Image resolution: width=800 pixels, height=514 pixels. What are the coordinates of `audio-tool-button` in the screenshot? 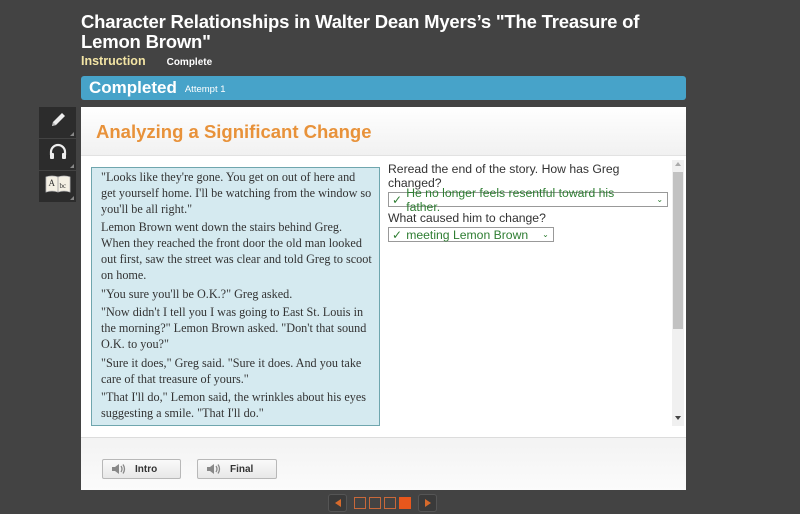 It's located at (57, 154).